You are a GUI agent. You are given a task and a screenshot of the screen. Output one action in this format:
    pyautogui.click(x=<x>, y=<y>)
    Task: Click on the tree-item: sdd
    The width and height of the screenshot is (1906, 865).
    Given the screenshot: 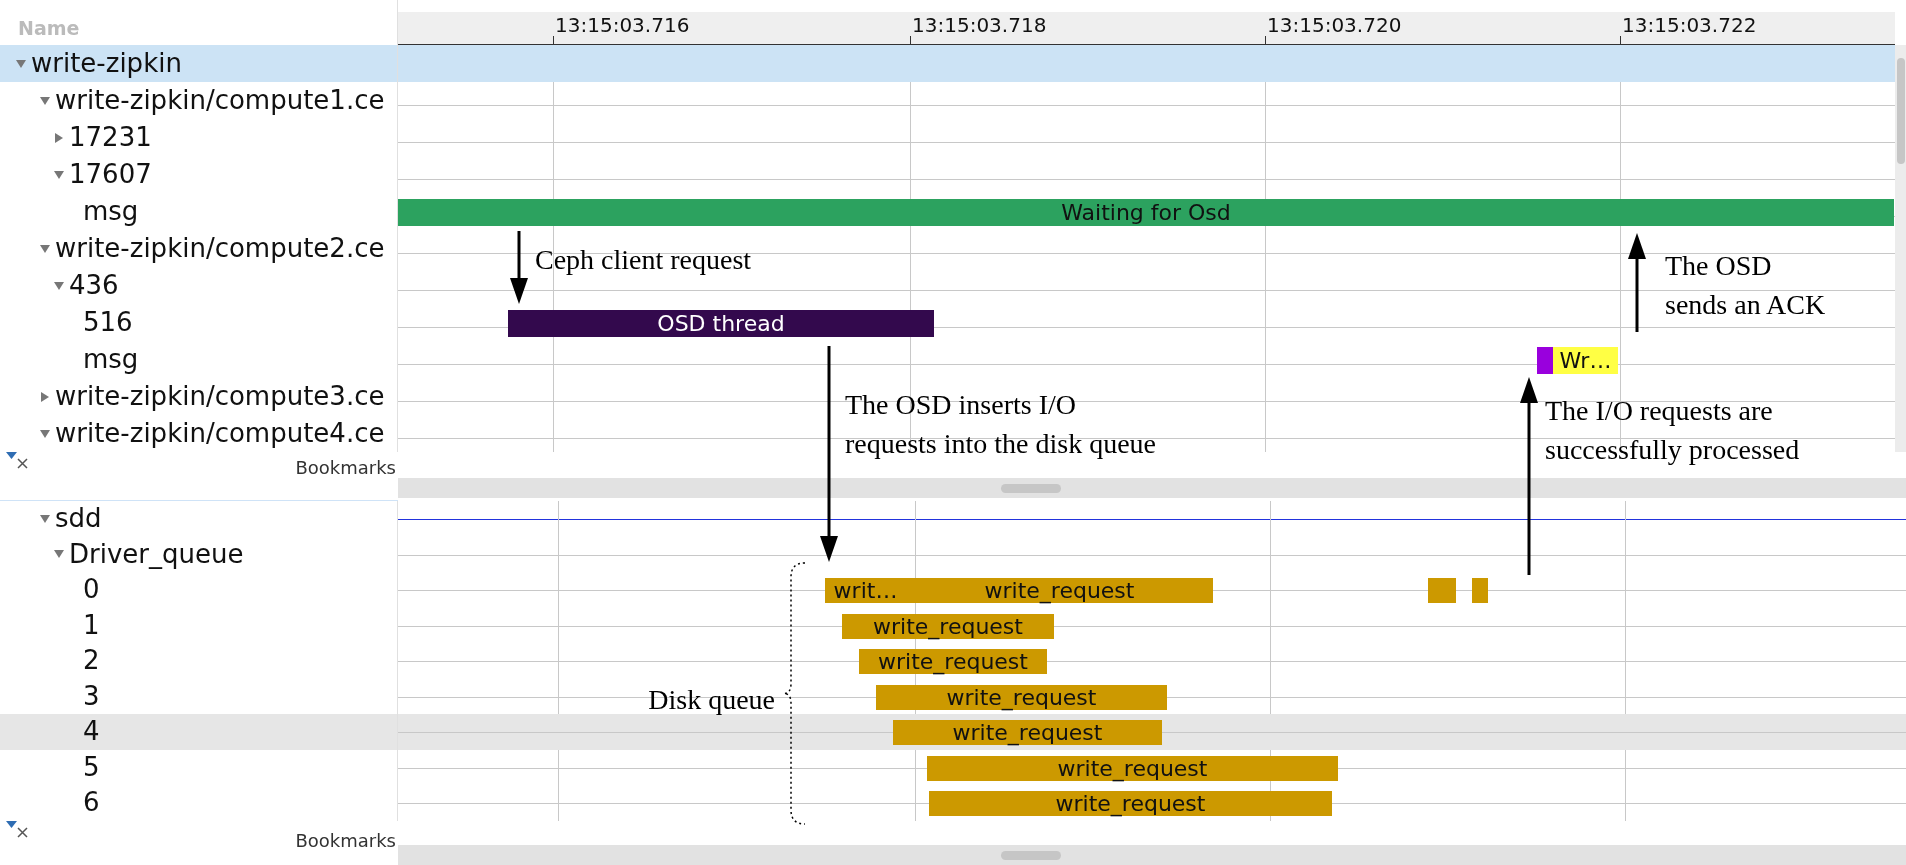 What is the action you would take?
    pyautogui.click(x=198, y=519)
    